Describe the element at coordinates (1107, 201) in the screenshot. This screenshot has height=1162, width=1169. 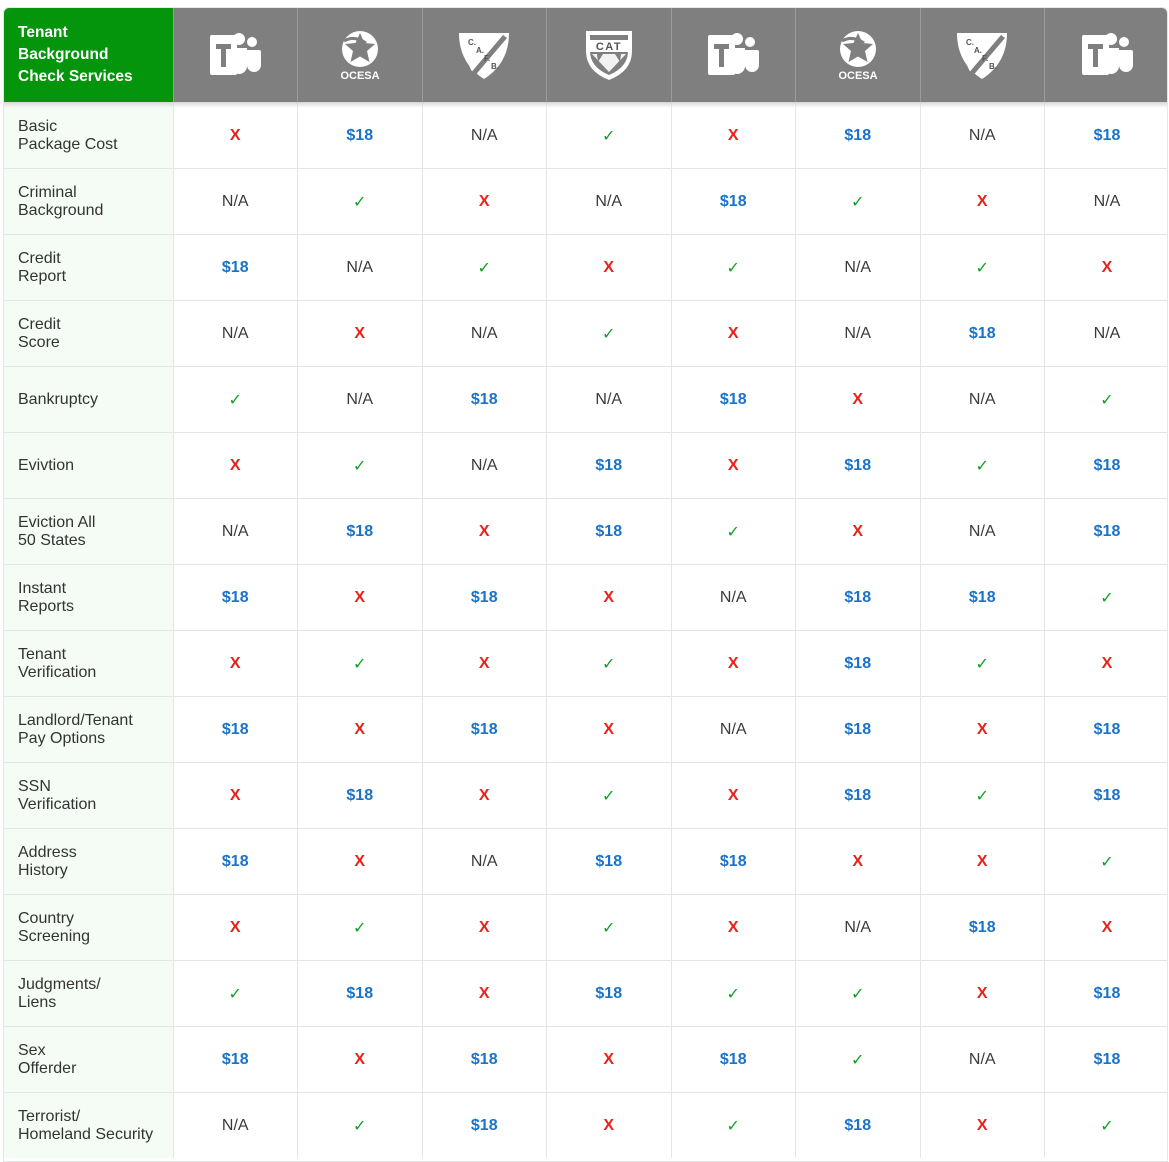
I see `na-value: N/A` at that location.